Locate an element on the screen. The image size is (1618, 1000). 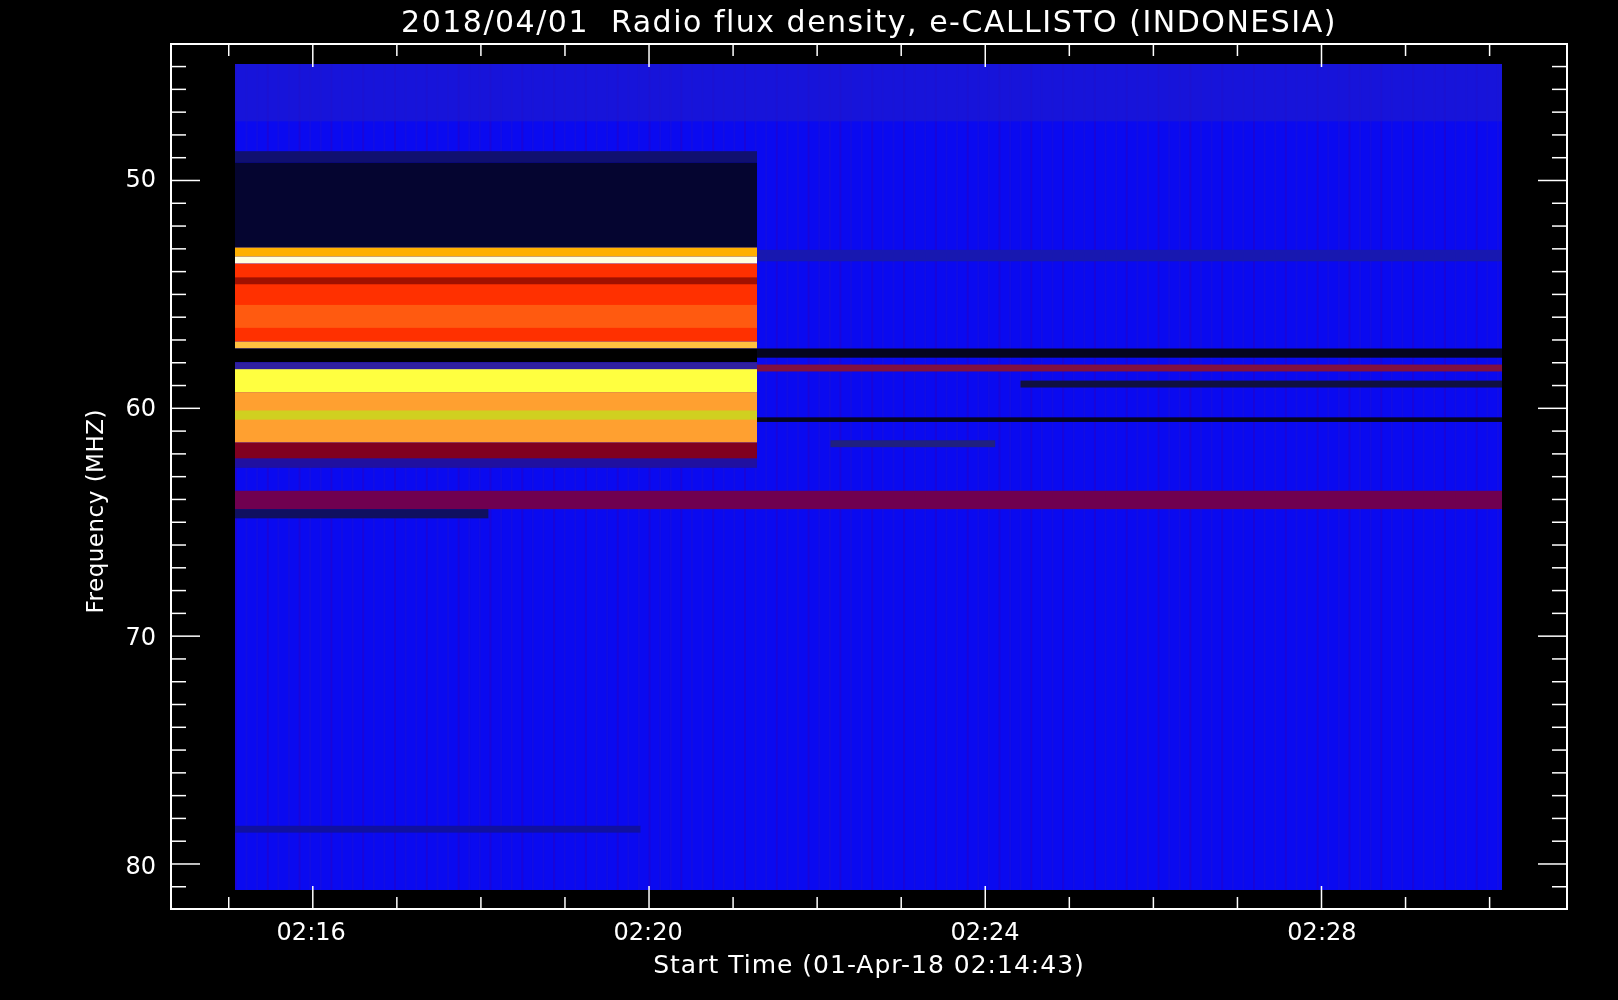
x-tick-label: 02:20 is located at coordinates (648, 932).